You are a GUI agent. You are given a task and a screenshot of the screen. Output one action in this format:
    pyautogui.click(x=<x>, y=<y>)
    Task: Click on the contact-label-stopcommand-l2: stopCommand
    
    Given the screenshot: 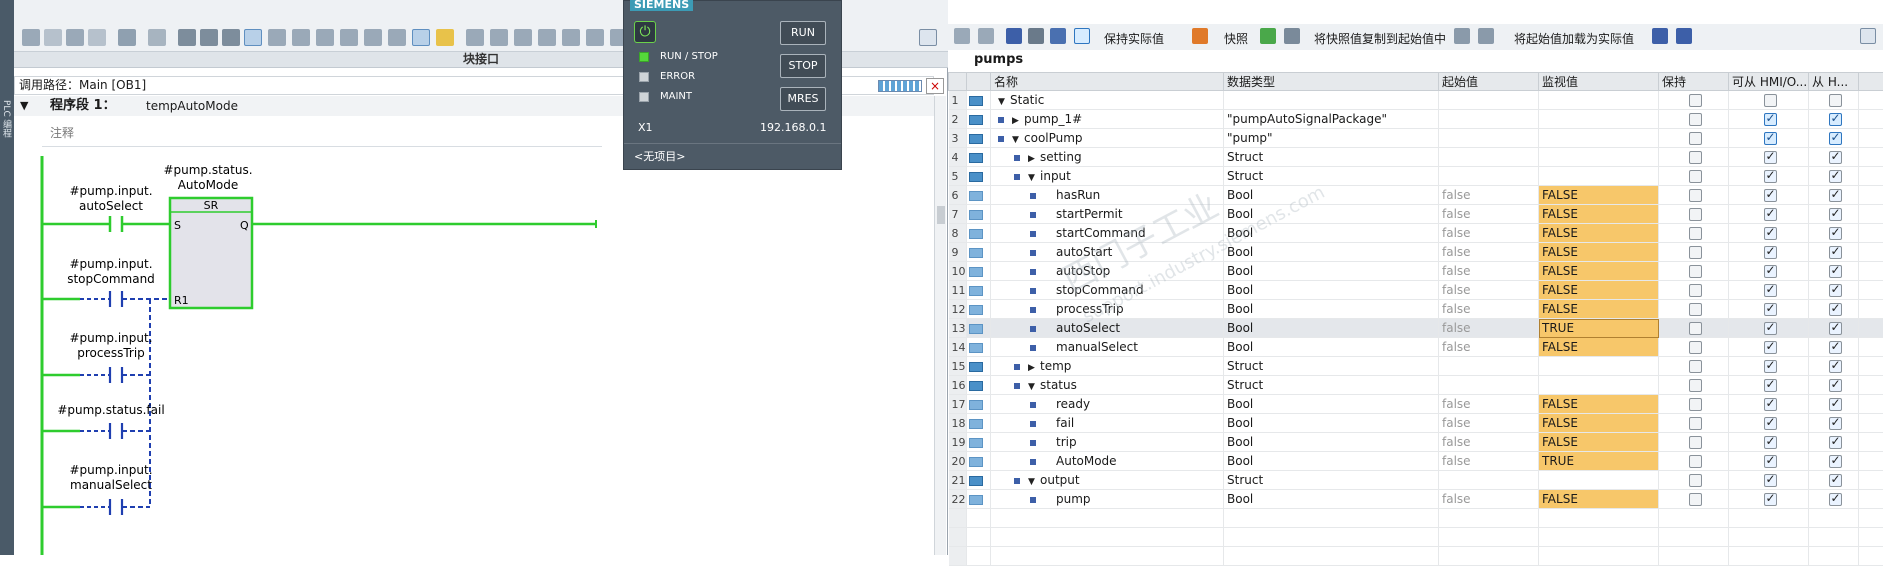 What is the action you would take?
    pyautogui.click(x=111, y=279)
    